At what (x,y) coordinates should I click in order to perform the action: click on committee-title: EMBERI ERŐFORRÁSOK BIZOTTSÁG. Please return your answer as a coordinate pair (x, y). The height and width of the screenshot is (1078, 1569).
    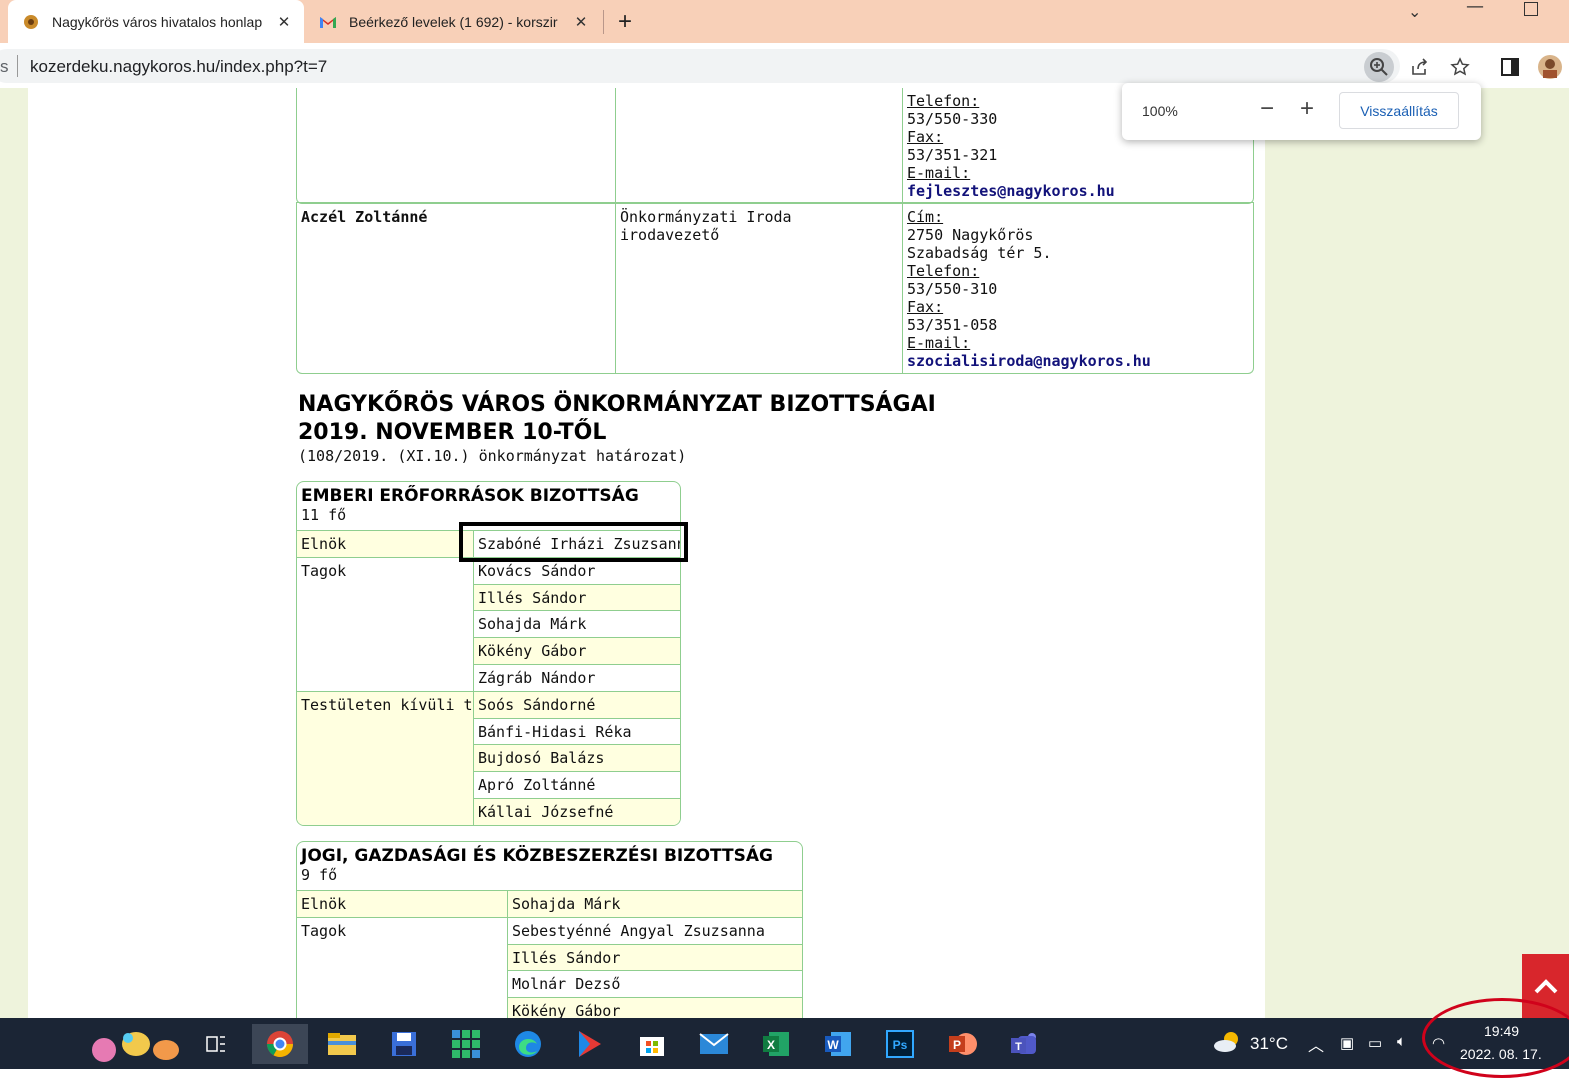
    Looking at the image, I should click on (470, 496).